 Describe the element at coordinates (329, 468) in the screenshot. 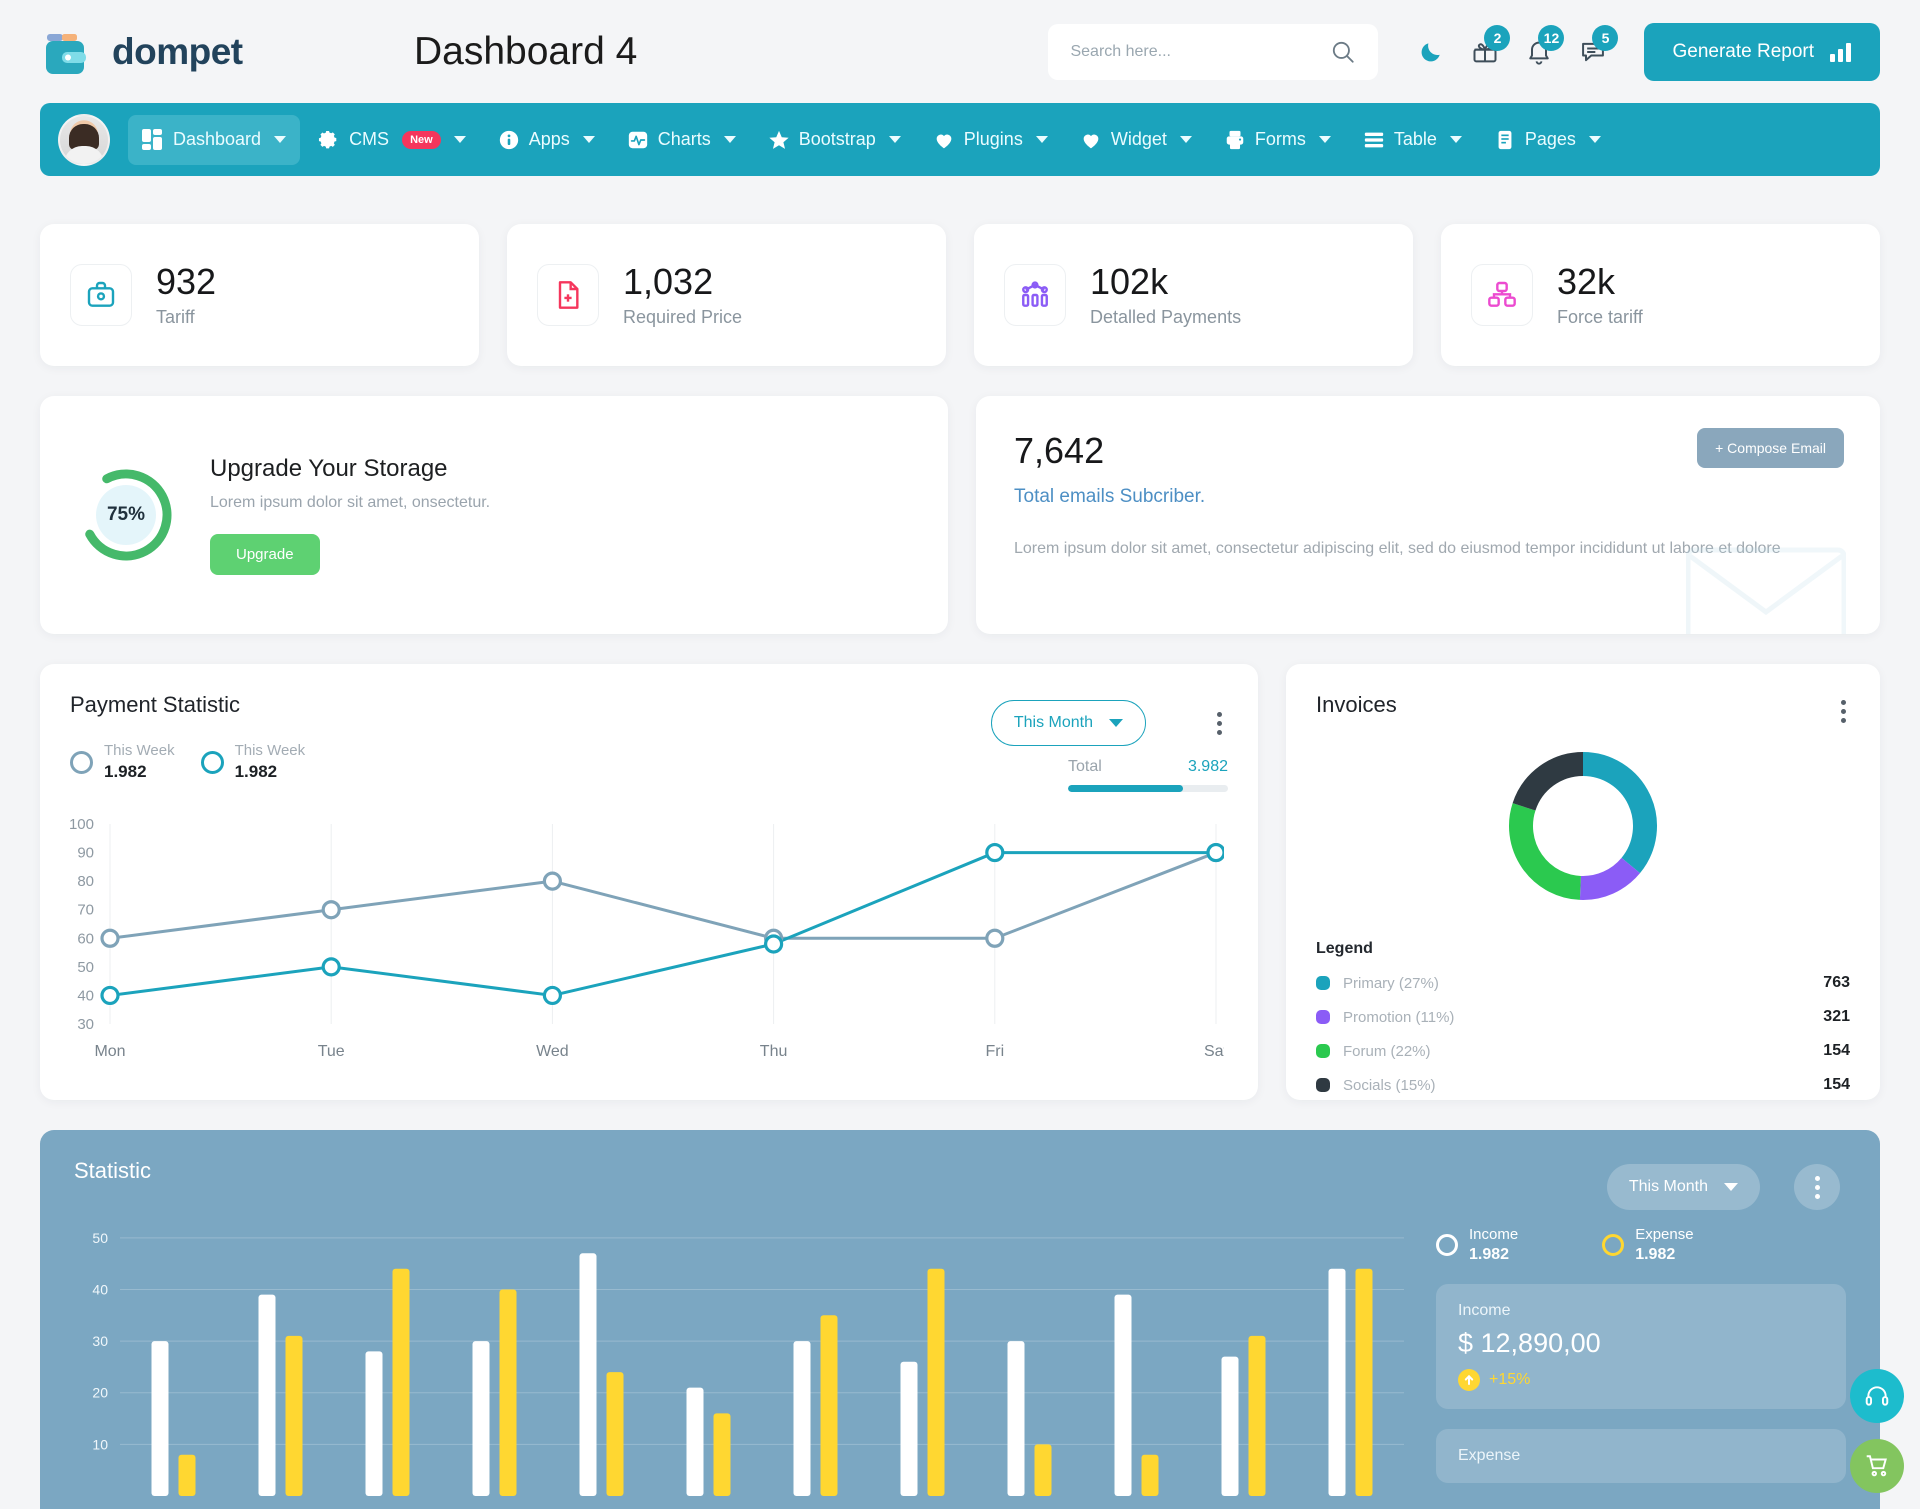

I see `storage-title: Upgrade Your Storage` at that location.